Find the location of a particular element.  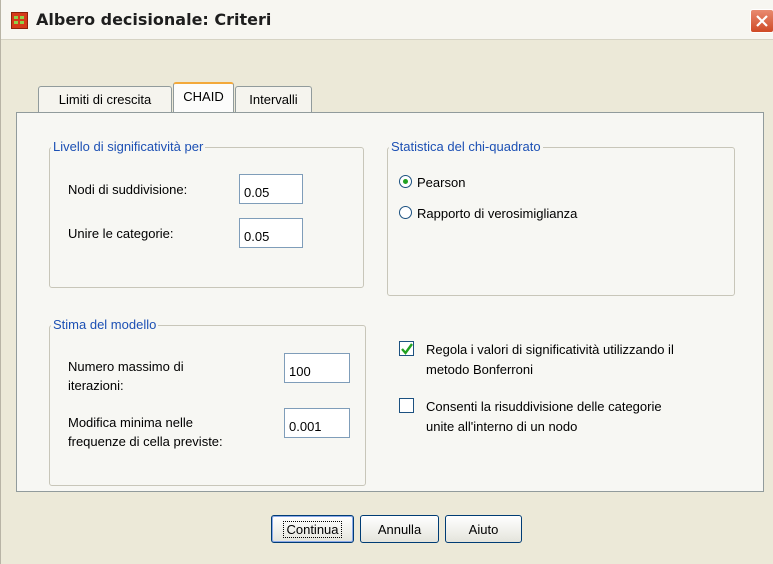

help-button-label: Aiuto is located at coordinates (483, 529).